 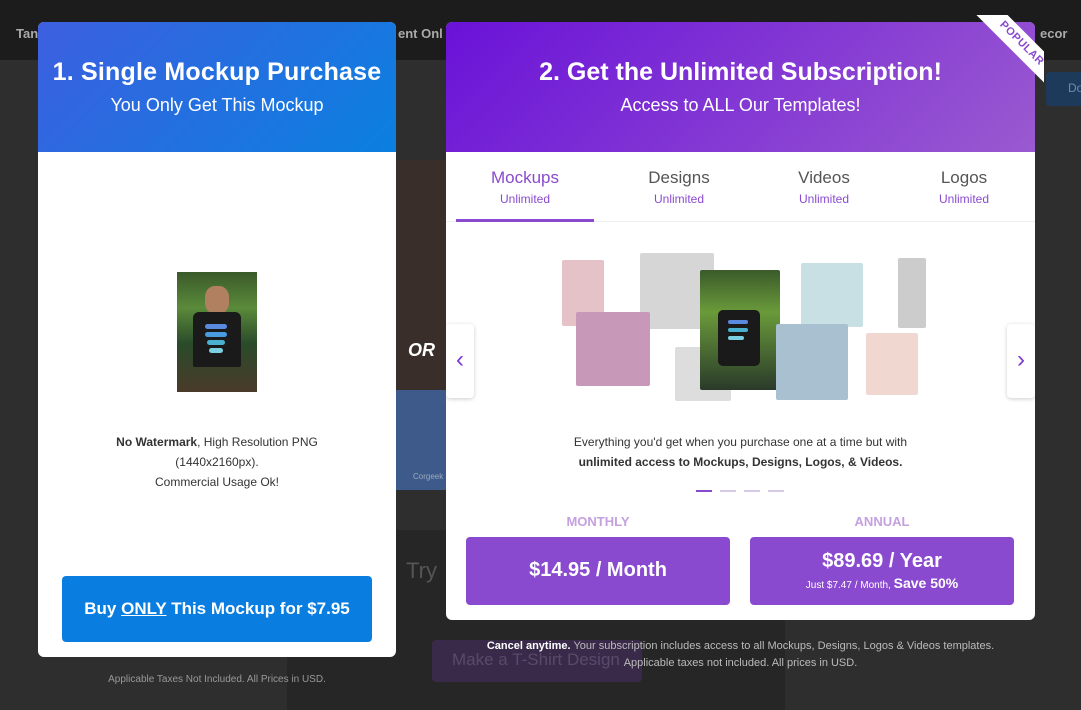 What do you see at coordinates (964, 187) in the screenshot?
I see `tab-logos: Logos Unlimited` at bounding box center [964, 187].